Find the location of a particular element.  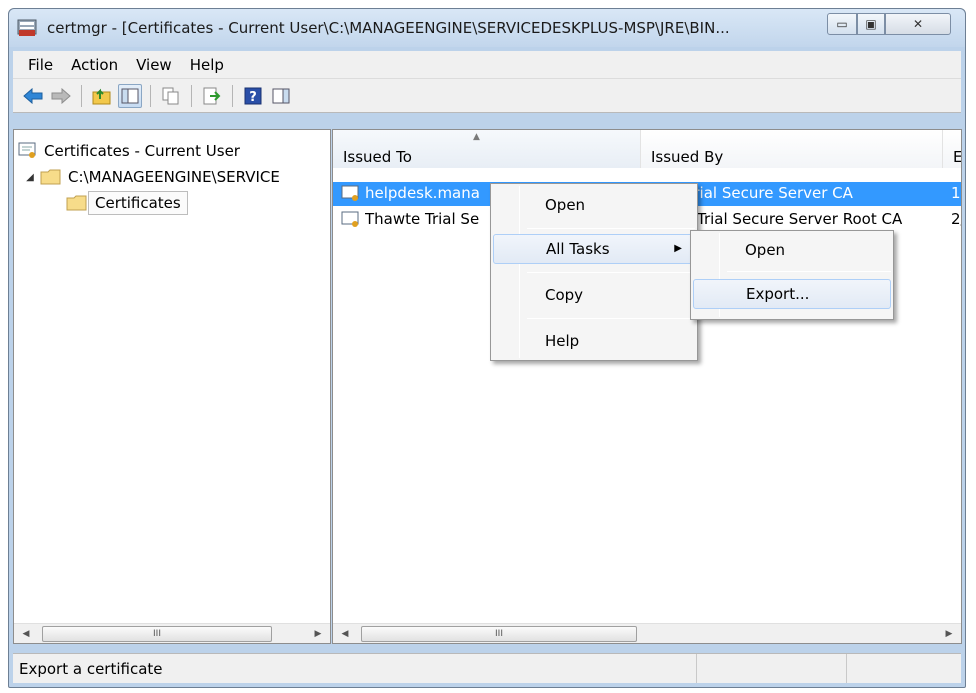

tree-item-root: Certificates - Current User is located at coordinates (132, 151).